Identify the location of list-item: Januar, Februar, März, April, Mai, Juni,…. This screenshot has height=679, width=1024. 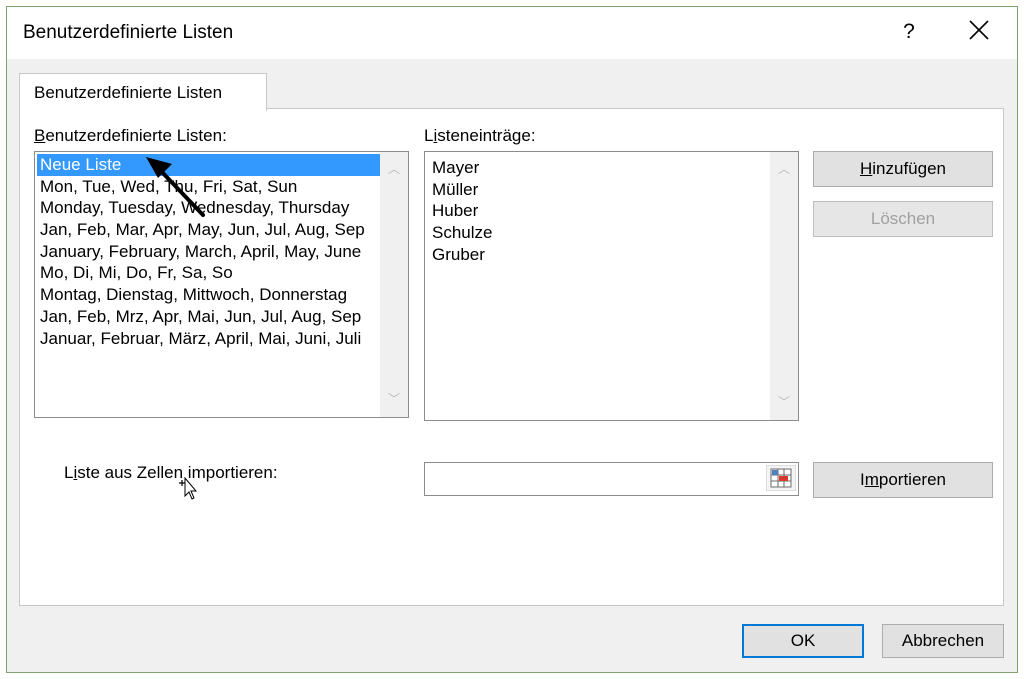
(212, 339).